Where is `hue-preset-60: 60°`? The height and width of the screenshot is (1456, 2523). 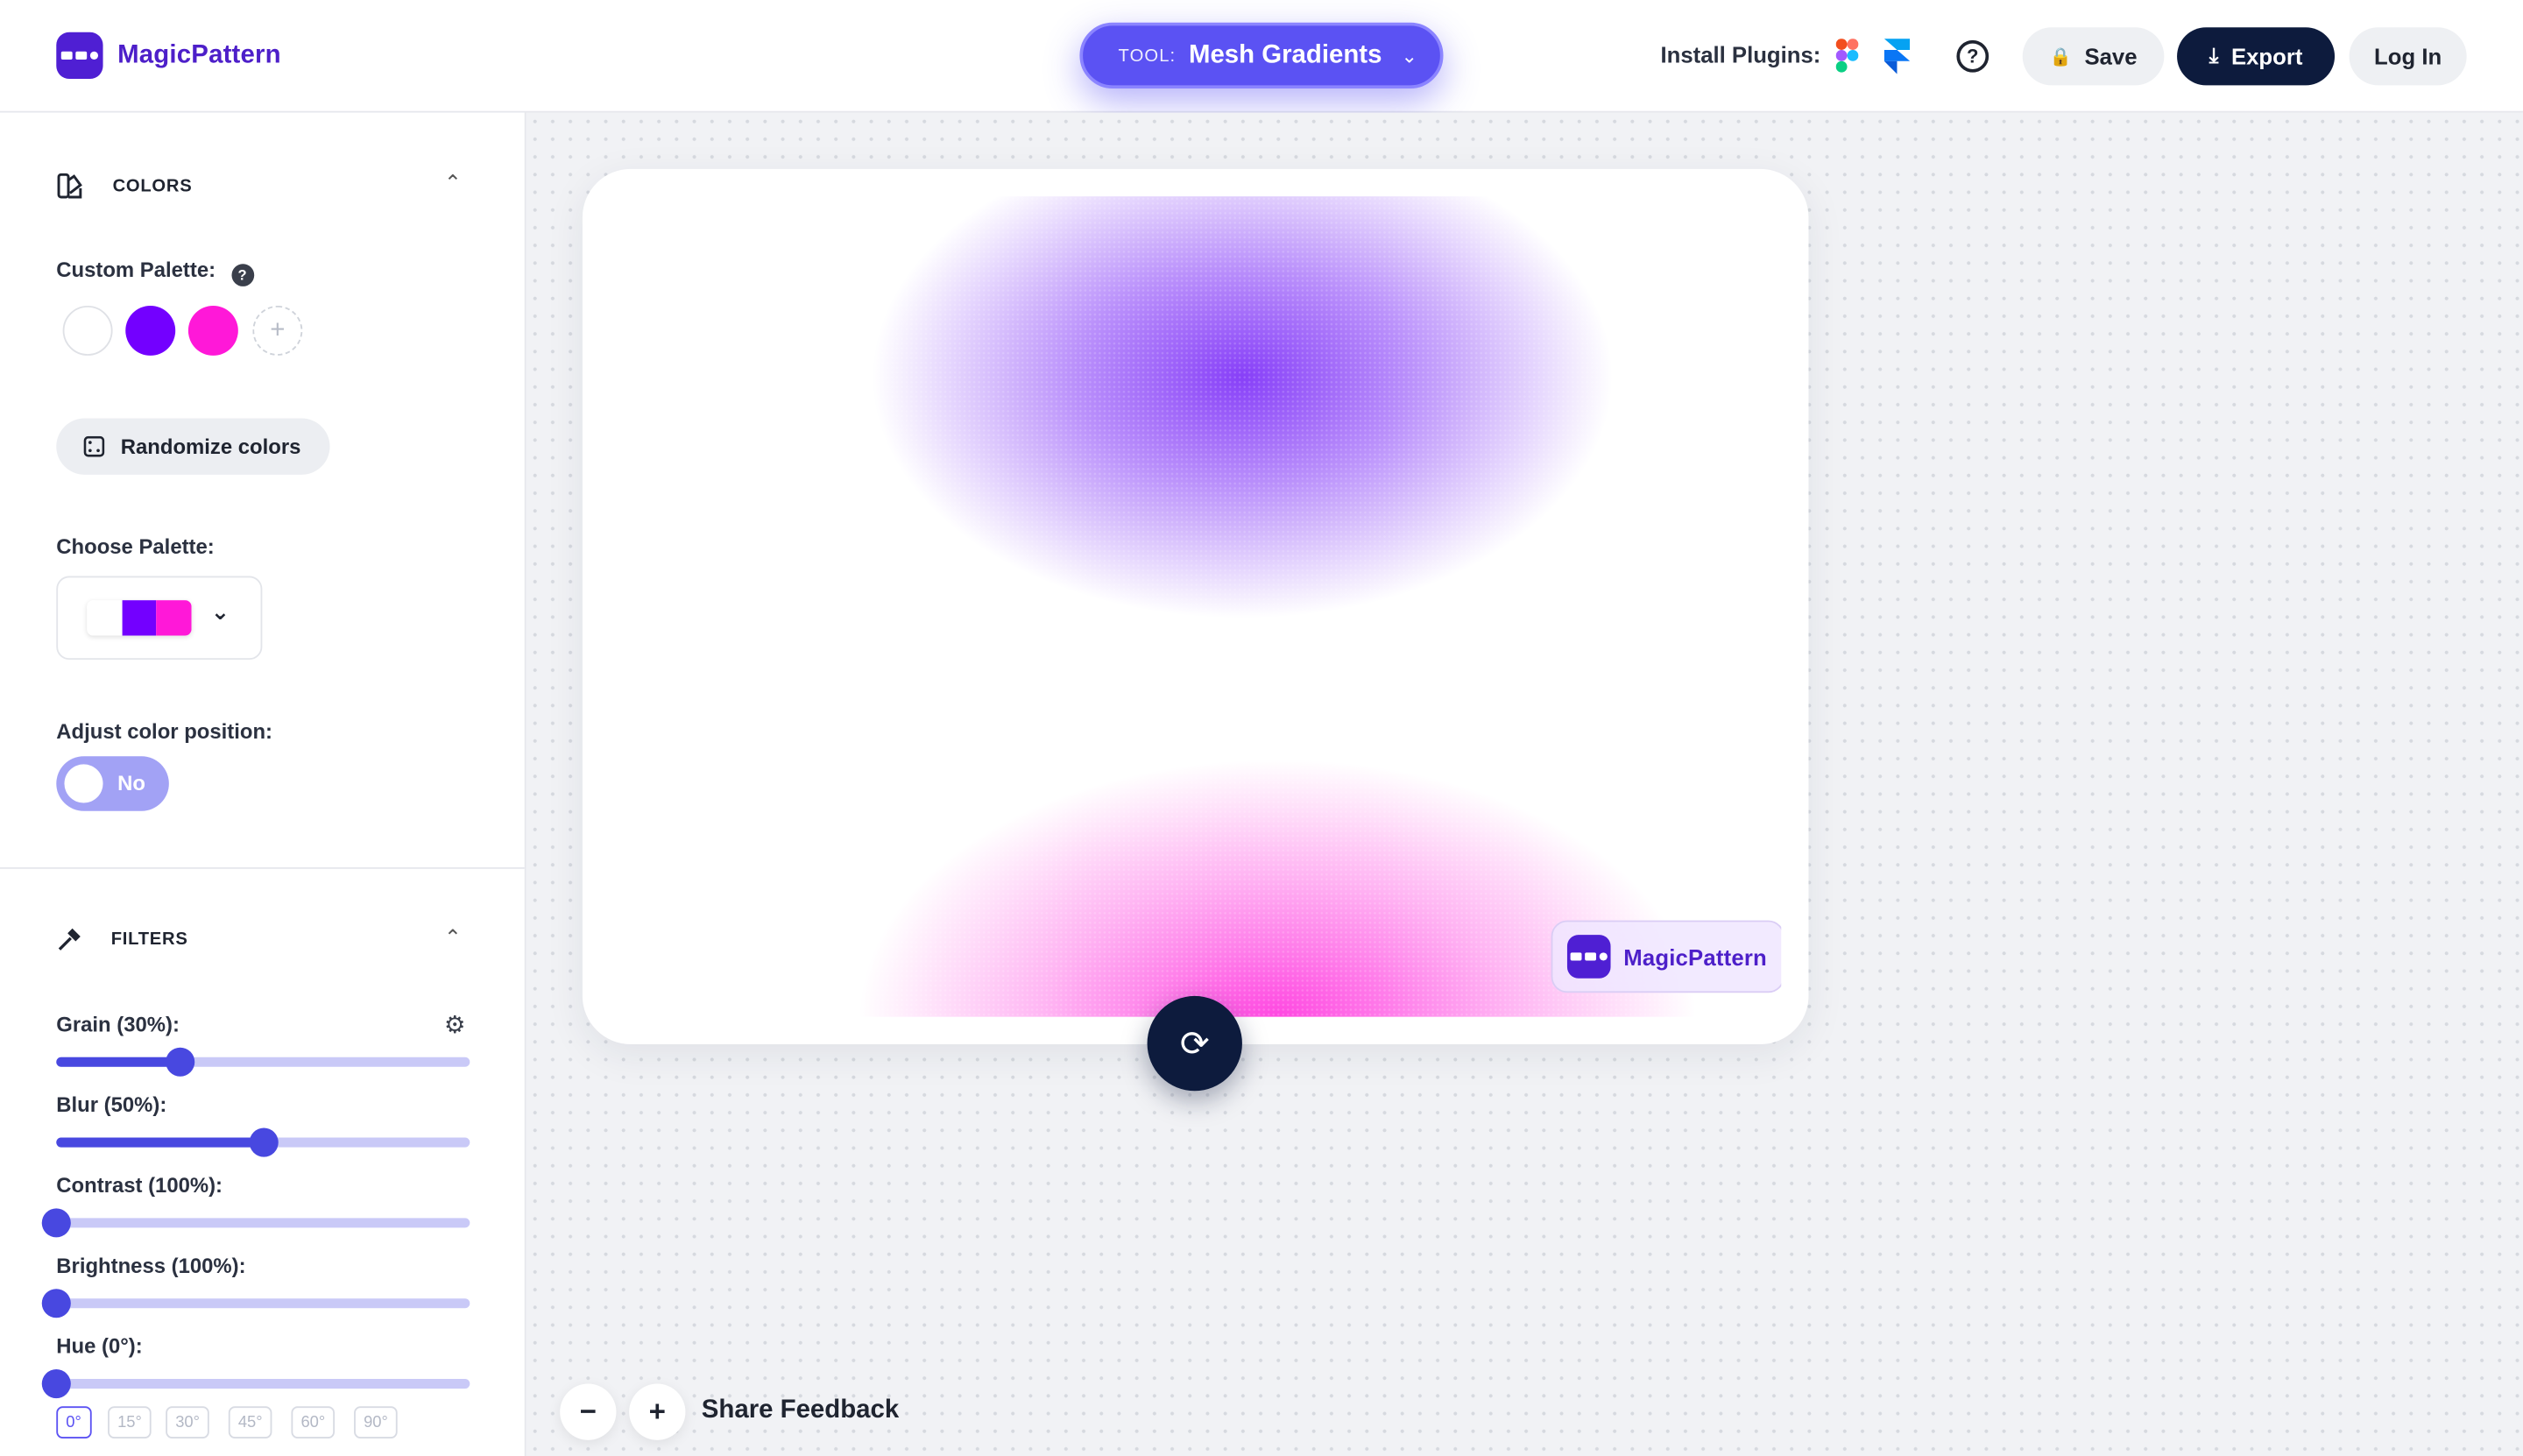
hue-preset-60: 60° is located at coordinates (313, 1422).